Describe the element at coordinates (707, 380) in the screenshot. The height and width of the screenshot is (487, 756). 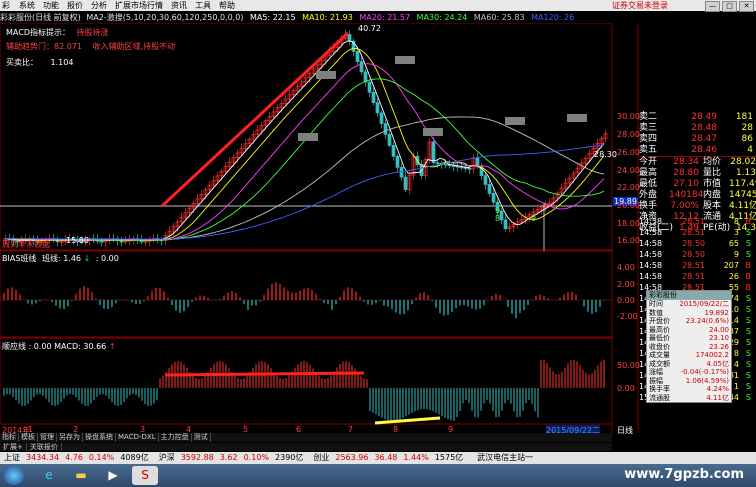
I see `popup-value: 1.06(4.59%)` at that location.